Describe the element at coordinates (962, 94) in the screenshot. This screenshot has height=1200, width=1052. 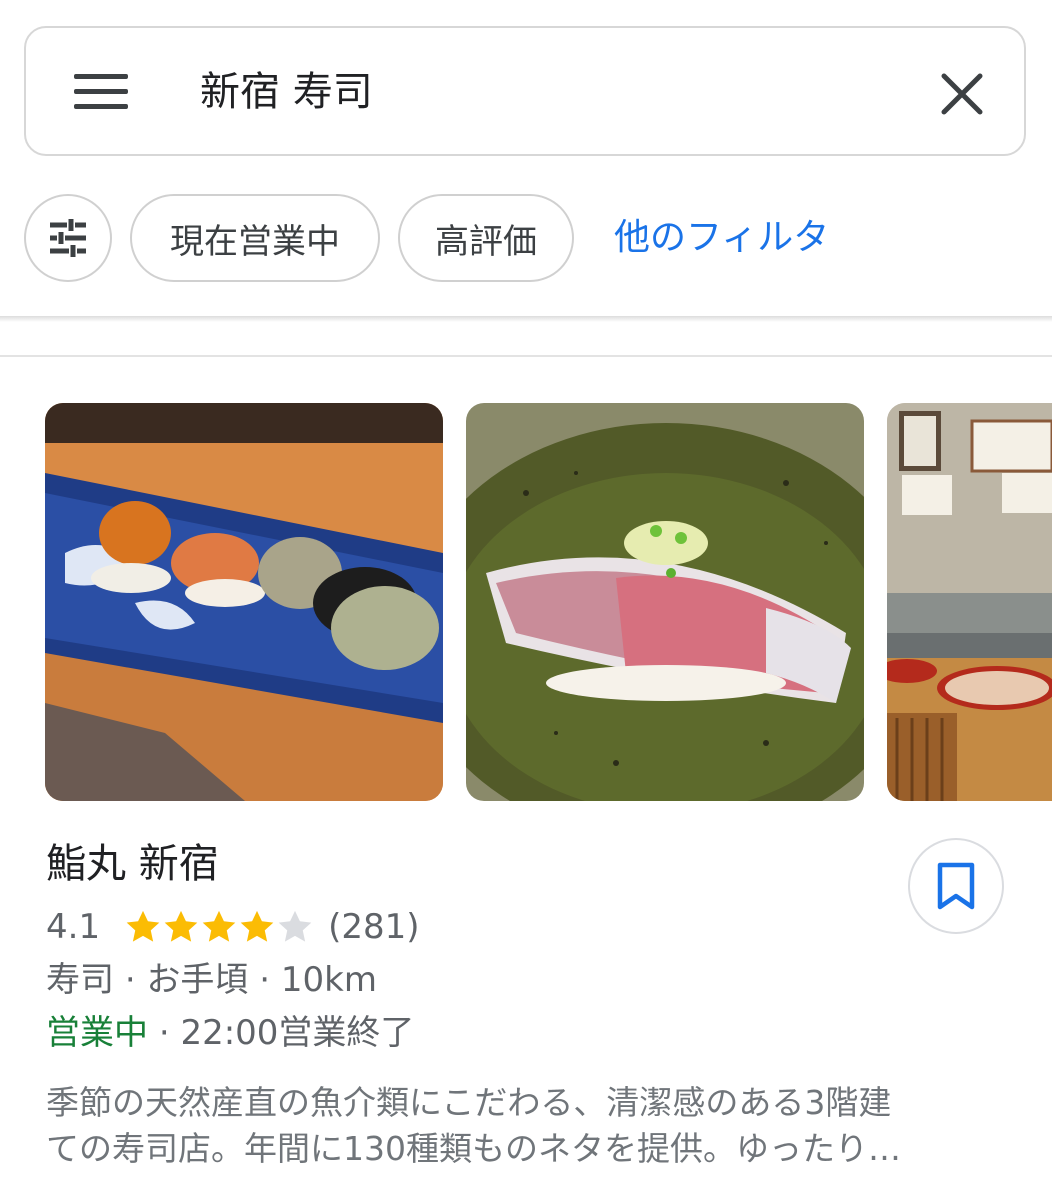
I see `close-icon` at that location.